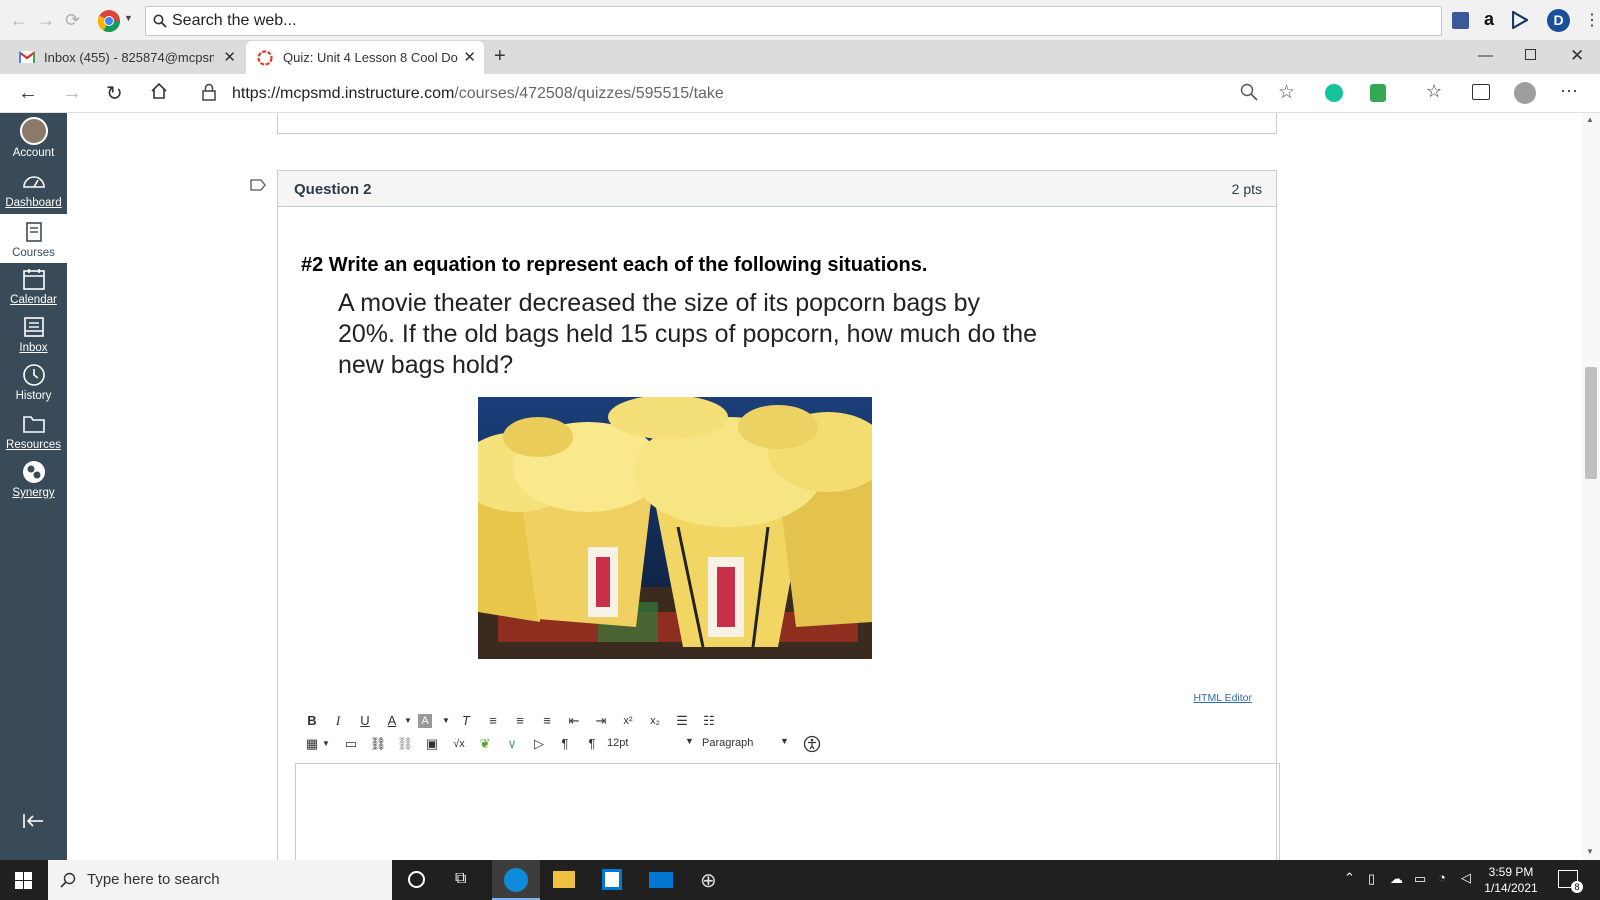 The image size is (1600, 900). I want to click on italic-icon: I, so click(338, 721).